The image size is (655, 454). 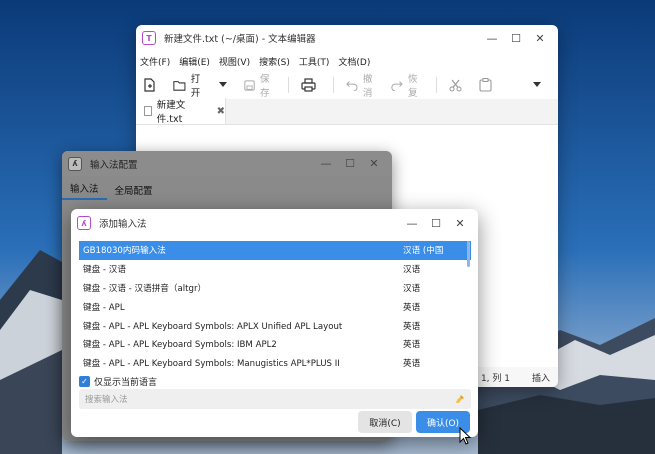 I want to click on list-item: 键盘 - 汉语 - 汉语拼音（altgr） 汉语, so click(x=275, y=288).